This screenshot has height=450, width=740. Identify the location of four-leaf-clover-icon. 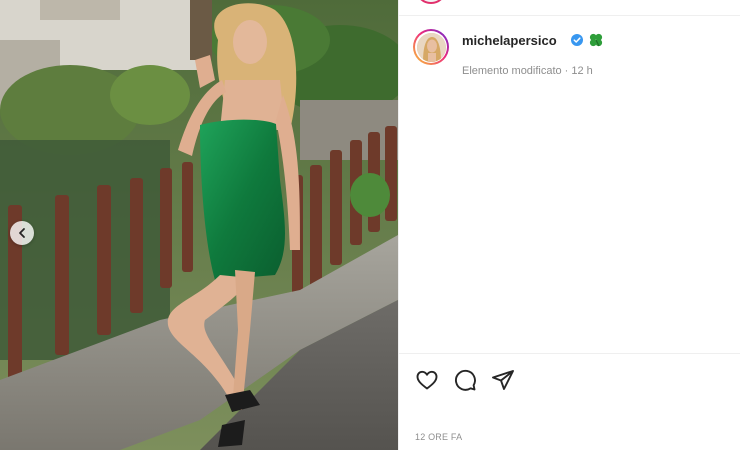
(596, 40).